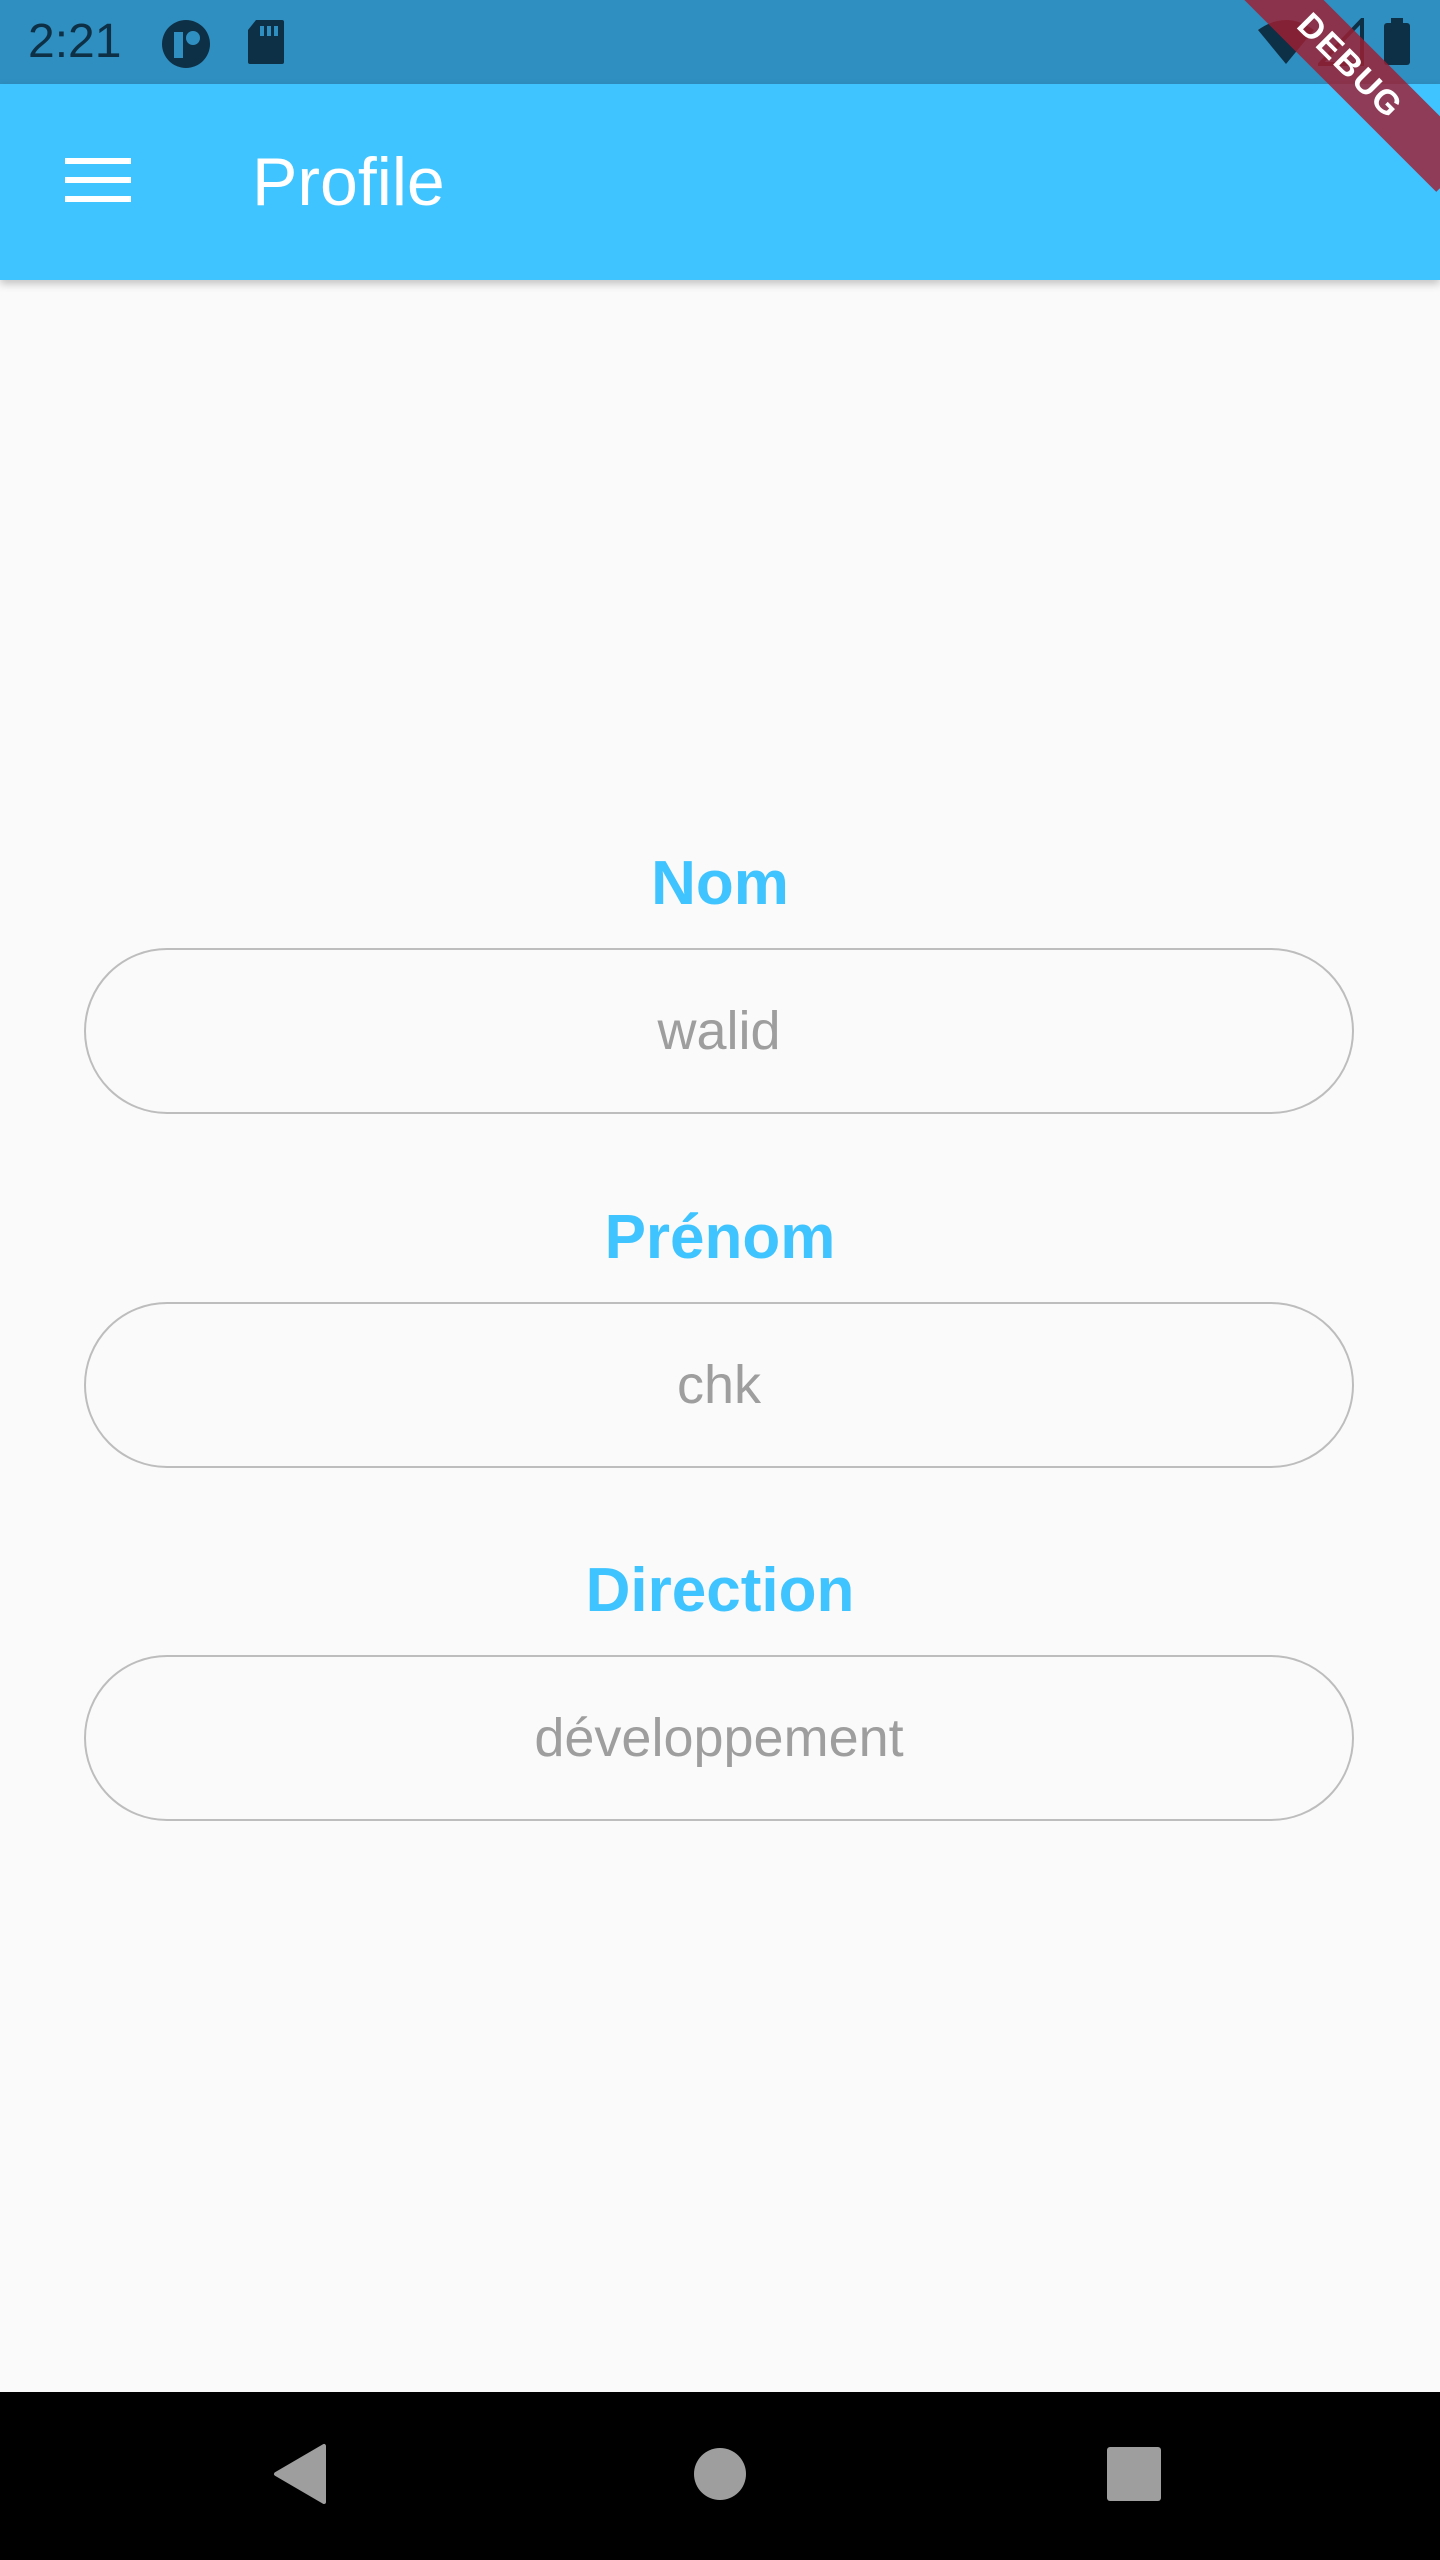 The width and height of the screenshot is (1440, 2560). I want to click on app-notification-icon, so click(186, 43).